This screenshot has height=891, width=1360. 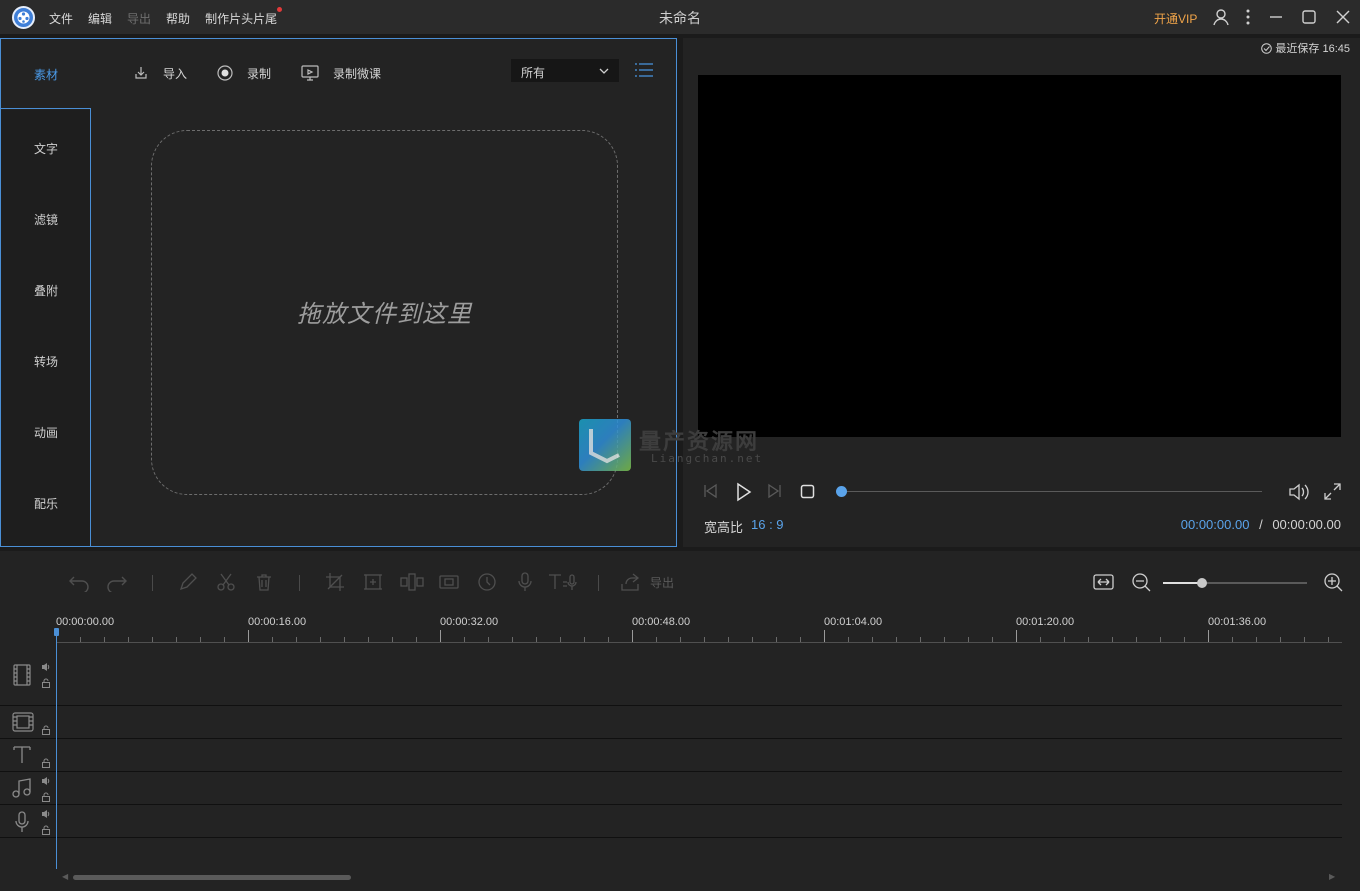 I want to click on timeline-horizontal-scrollbar, so click(x=212, y=877).